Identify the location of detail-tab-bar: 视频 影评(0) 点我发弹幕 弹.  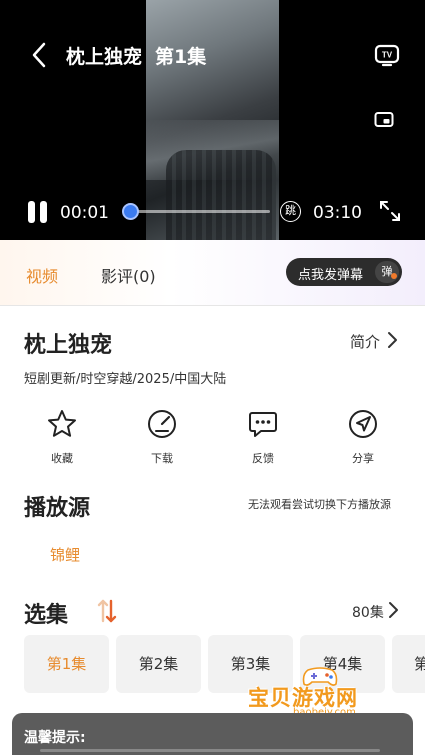
(212, 273).